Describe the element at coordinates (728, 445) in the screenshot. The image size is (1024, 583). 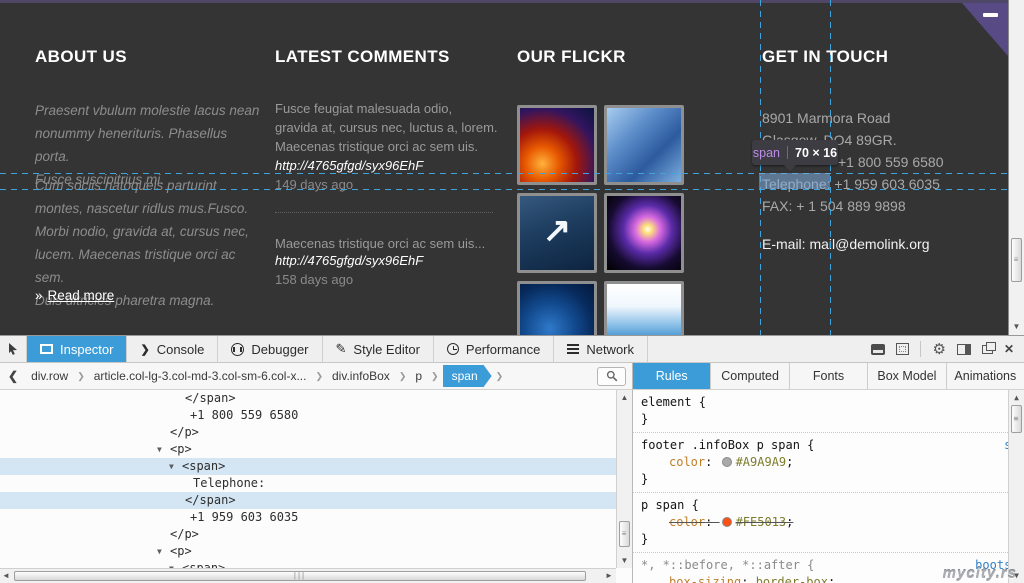
I see `rule-selector: footer .infoBox p span {` at that location.